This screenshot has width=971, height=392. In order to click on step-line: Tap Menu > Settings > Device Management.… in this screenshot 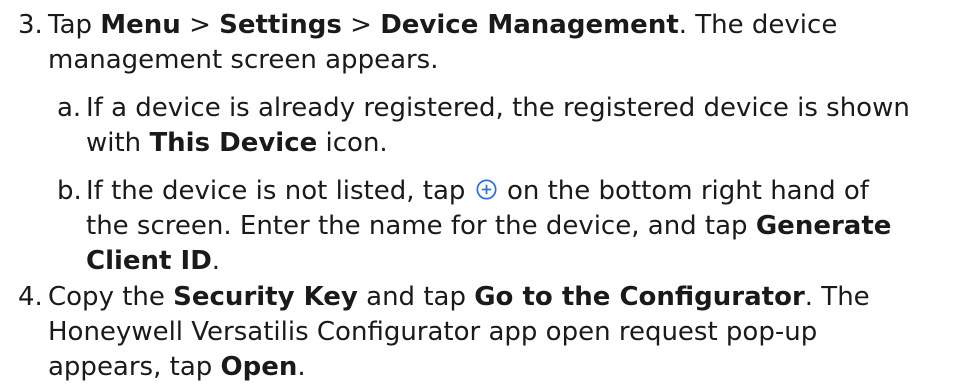, I will do `click(443, 25)`.